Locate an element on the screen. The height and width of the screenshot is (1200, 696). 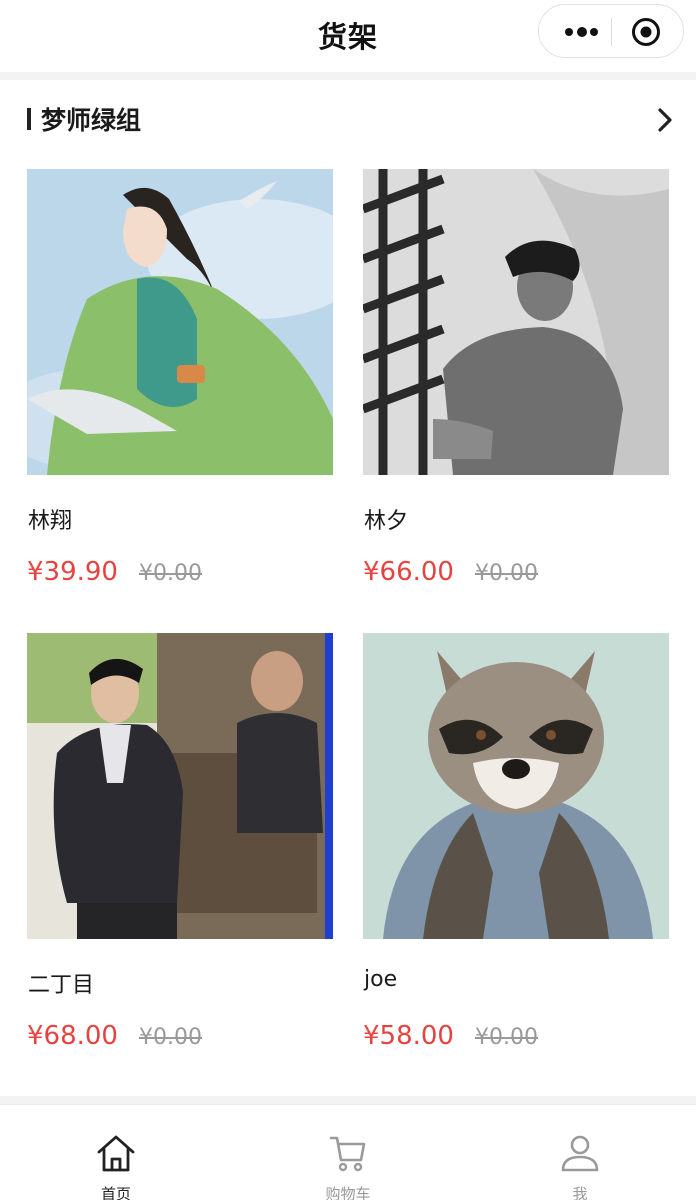
product-name: 二丁目 is located at coordinates (61, 985).